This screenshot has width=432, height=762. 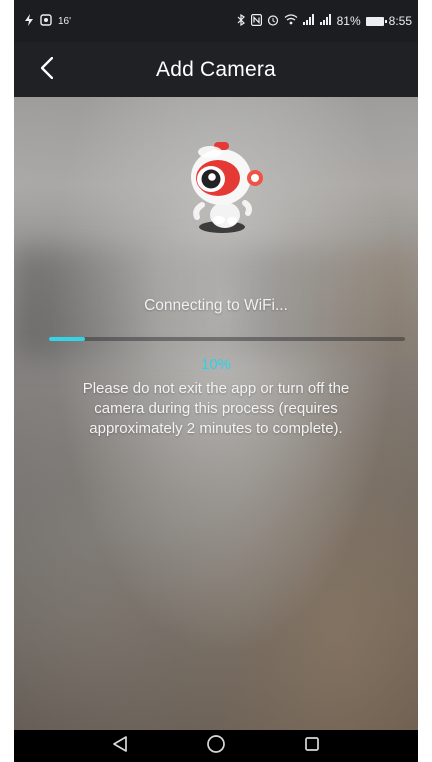 What do you see at coordinates (67, 339) in the screenshot?
I see `progress-fill` at bounding box center [67, 339].